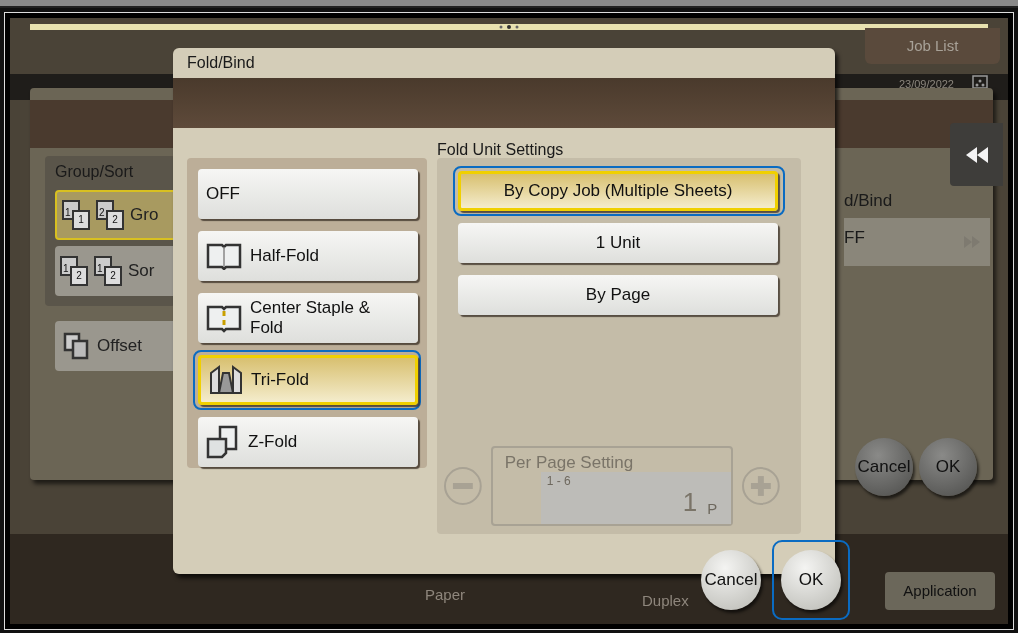 Image resolution: width=1018 pixels, height=633 pixels. I want to click on setting-row: FF, so click(917, 242).